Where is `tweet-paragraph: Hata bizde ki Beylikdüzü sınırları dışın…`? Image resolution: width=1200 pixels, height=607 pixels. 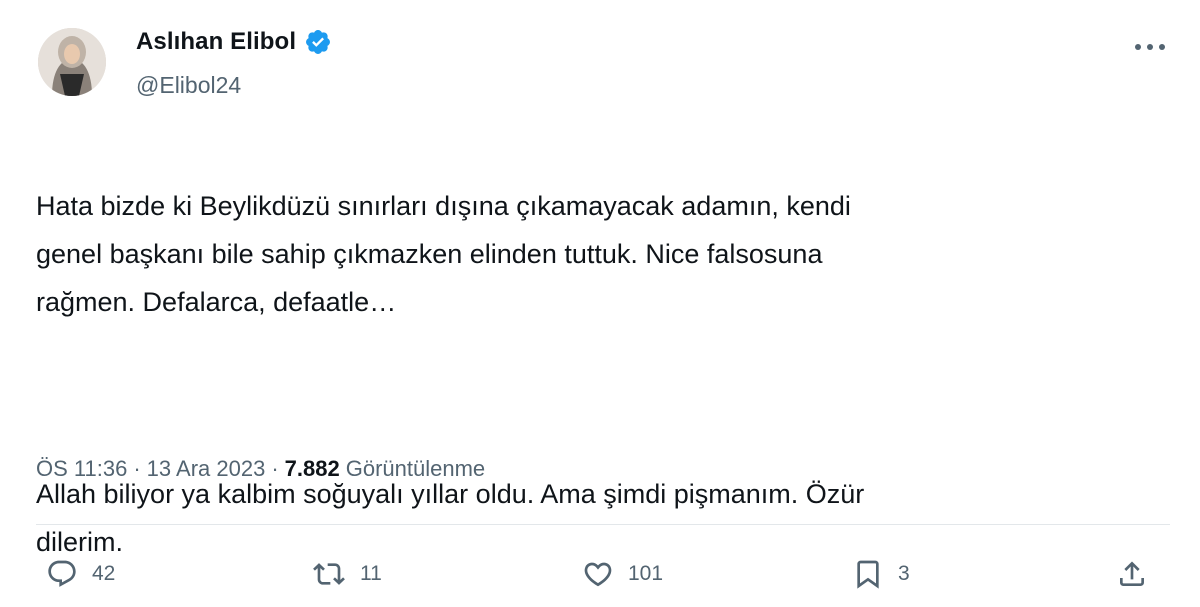
tweet-paragraph: Hata bizde ki Beylikdüzü sınırları dışın… is located at coordinates (443, 254).